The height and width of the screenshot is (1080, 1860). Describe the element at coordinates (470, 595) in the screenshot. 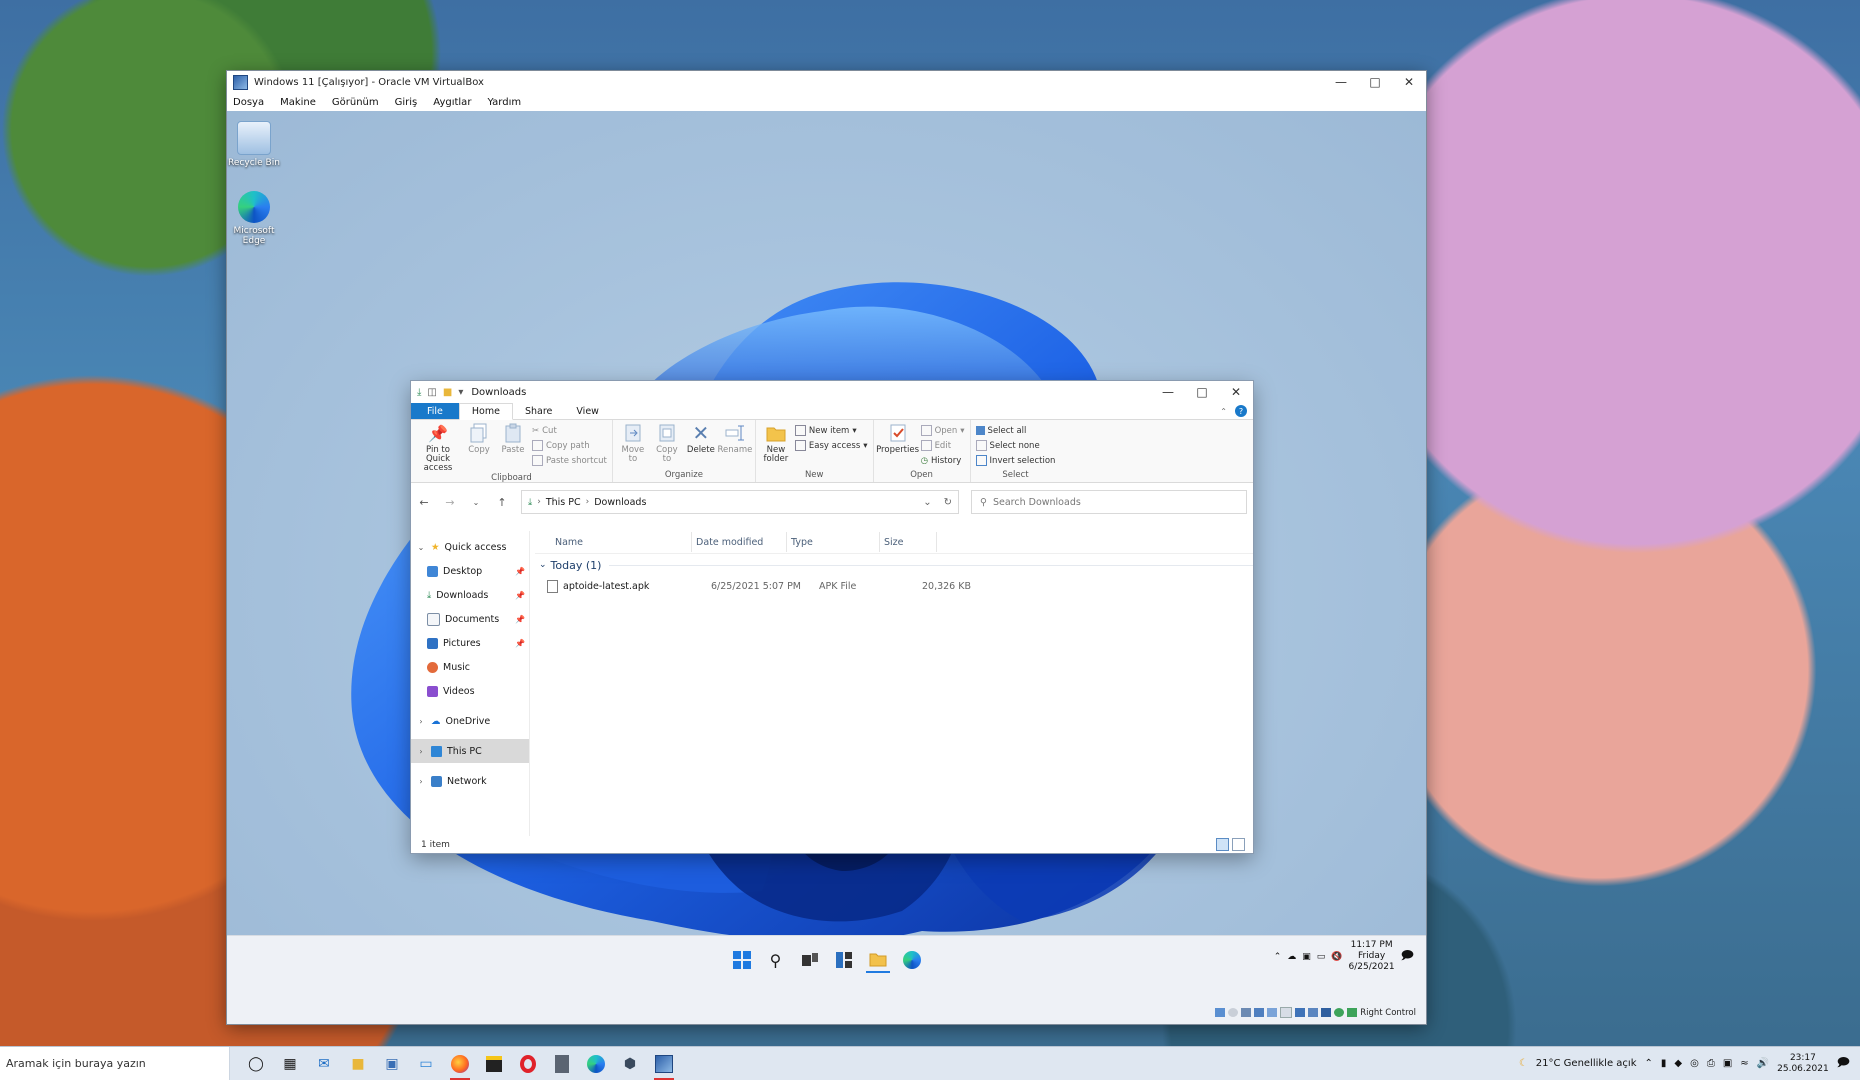

I see `nav-downloads: ⤓ Downloads 📌` at that location.